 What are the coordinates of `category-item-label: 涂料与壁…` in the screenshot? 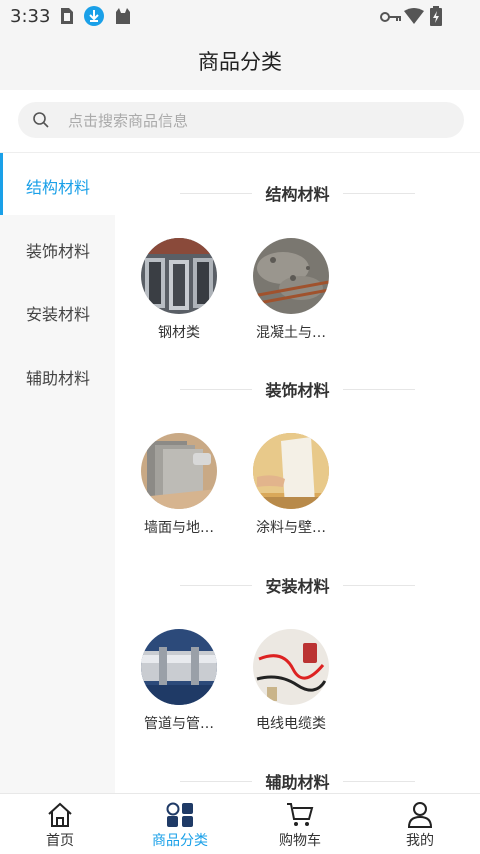 It's located at (291, 528).